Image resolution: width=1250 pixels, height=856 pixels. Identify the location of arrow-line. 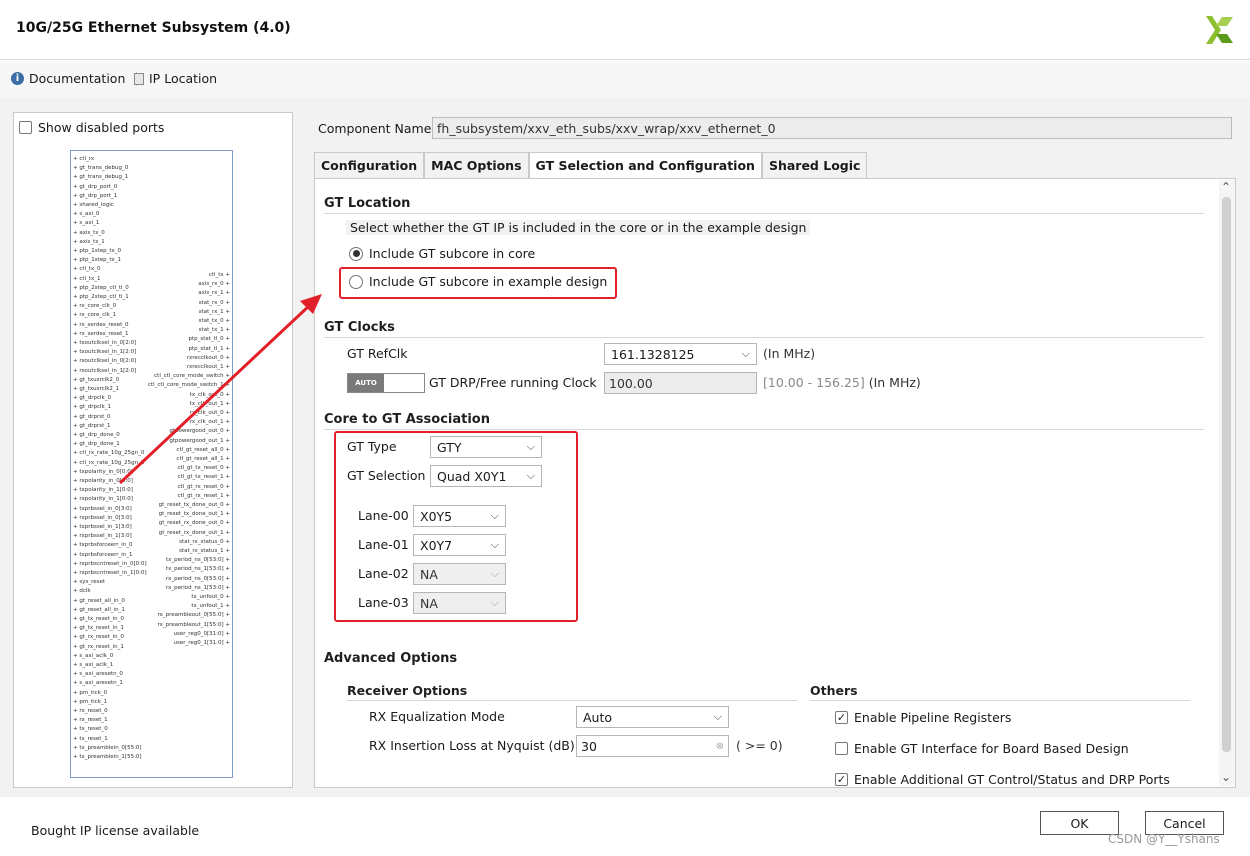
(215, 394).